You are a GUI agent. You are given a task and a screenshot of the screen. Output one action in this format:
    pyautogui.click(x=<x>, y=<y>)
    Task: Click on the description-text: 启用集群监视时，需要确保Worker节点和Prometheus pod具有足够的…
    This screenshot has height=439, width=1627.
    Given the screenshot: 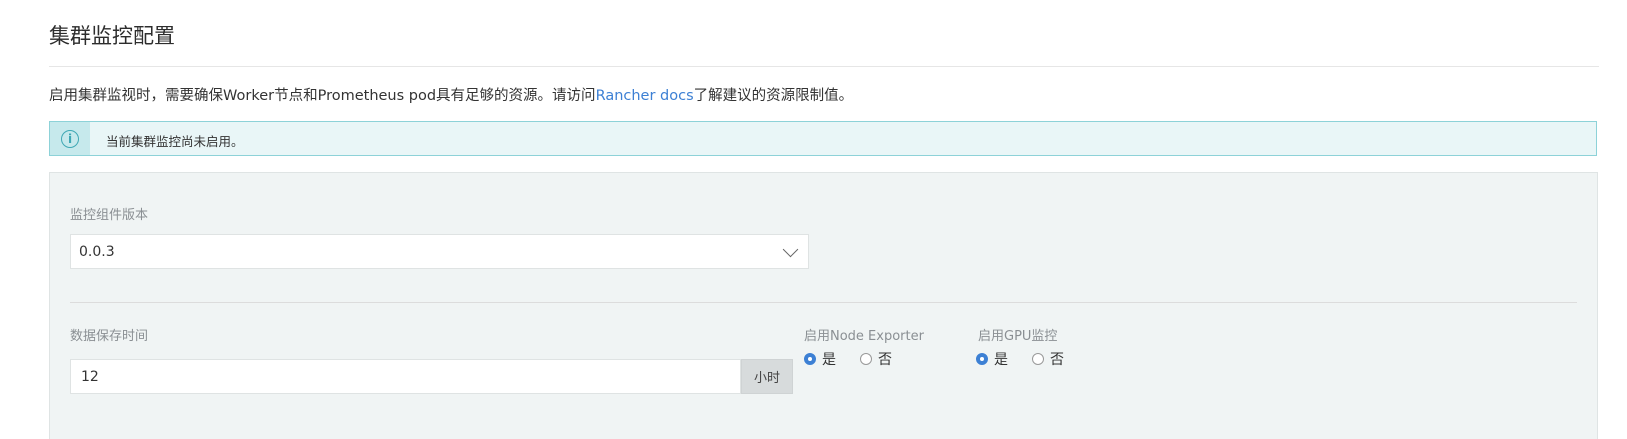 What is the action you would take?
    pyautogui.click(x=322, y=96)
    